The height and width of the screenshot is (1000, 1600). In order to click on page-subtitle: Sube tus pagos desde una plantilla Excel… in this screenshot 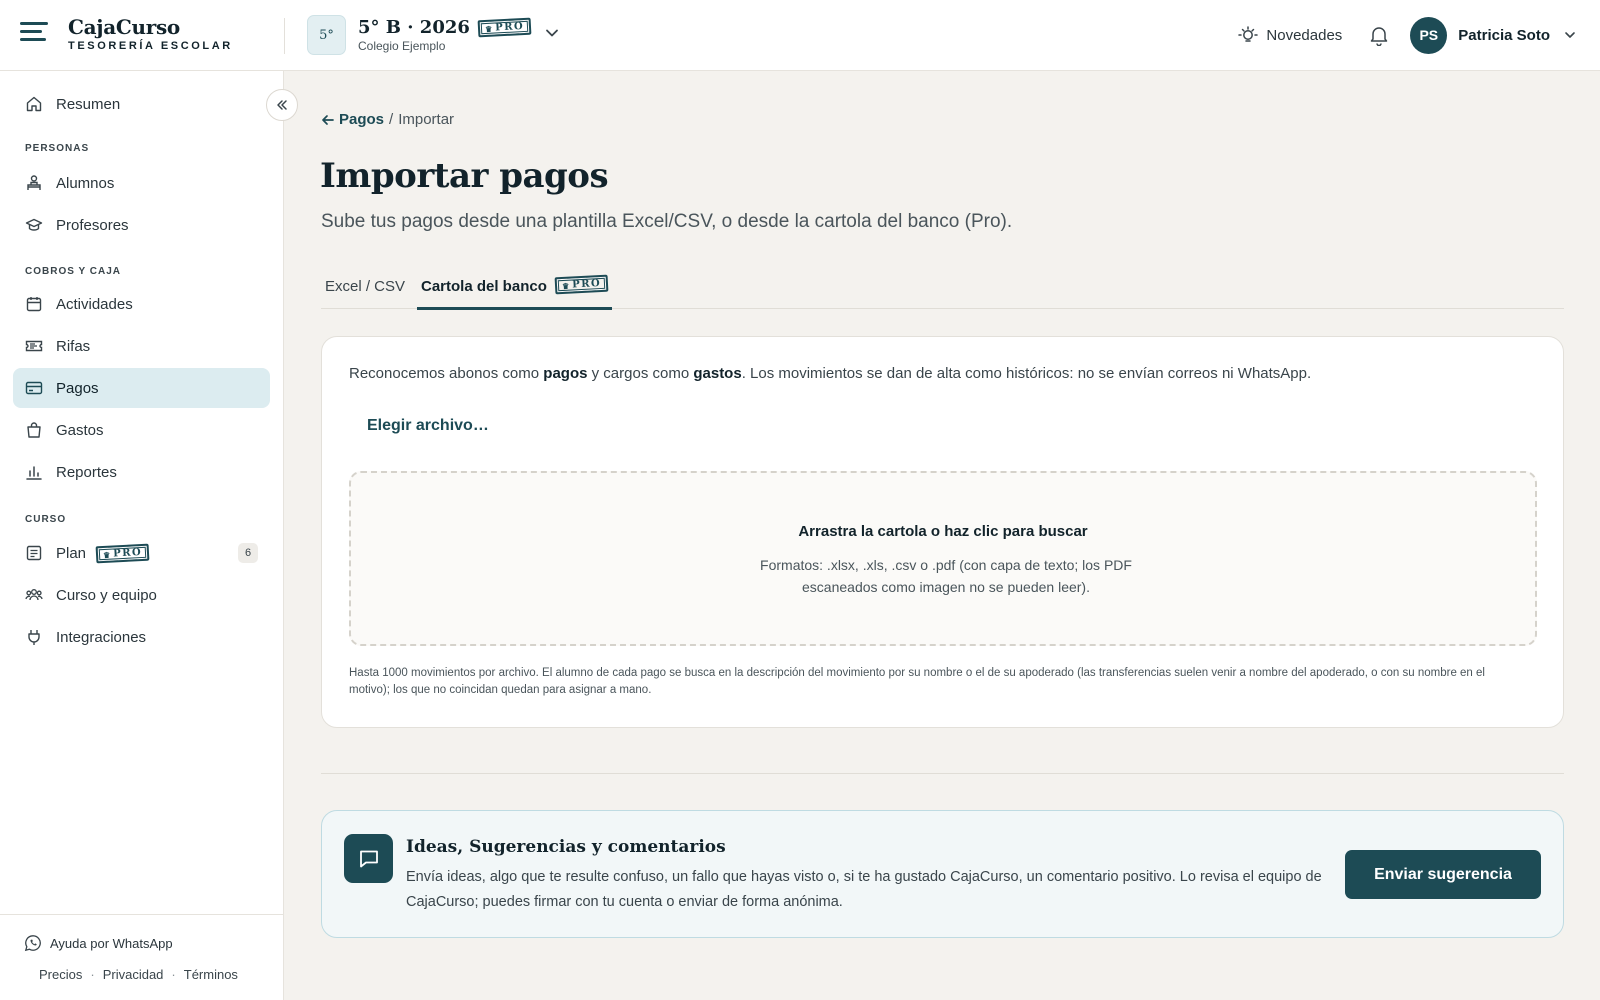, I will do `click(667, 221)`.